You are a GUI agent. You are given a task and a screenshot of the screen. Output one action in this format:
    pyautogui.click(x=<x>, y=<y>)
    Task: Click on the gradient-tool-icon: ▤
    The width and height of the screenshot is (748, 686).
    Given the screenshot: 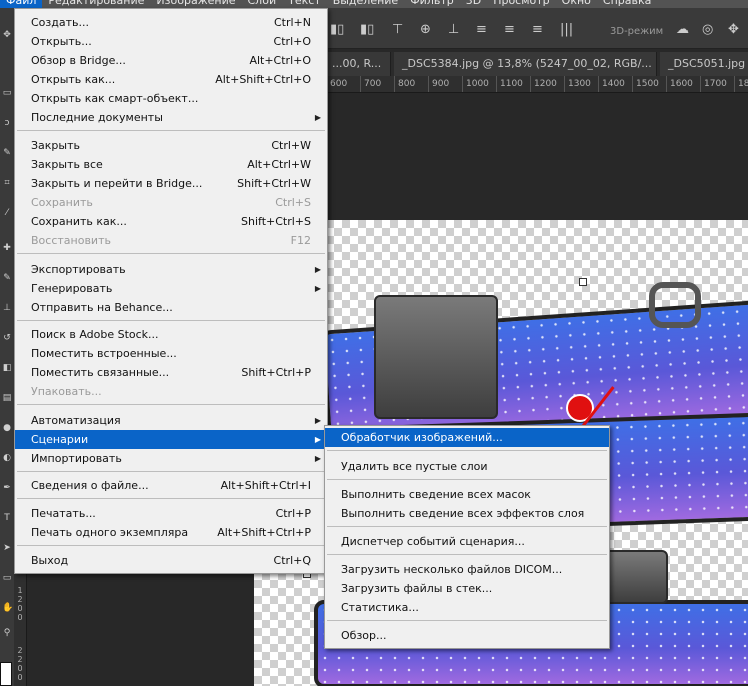 What is the action you would take?
    pyautogui.click(x=7, y=398)
    